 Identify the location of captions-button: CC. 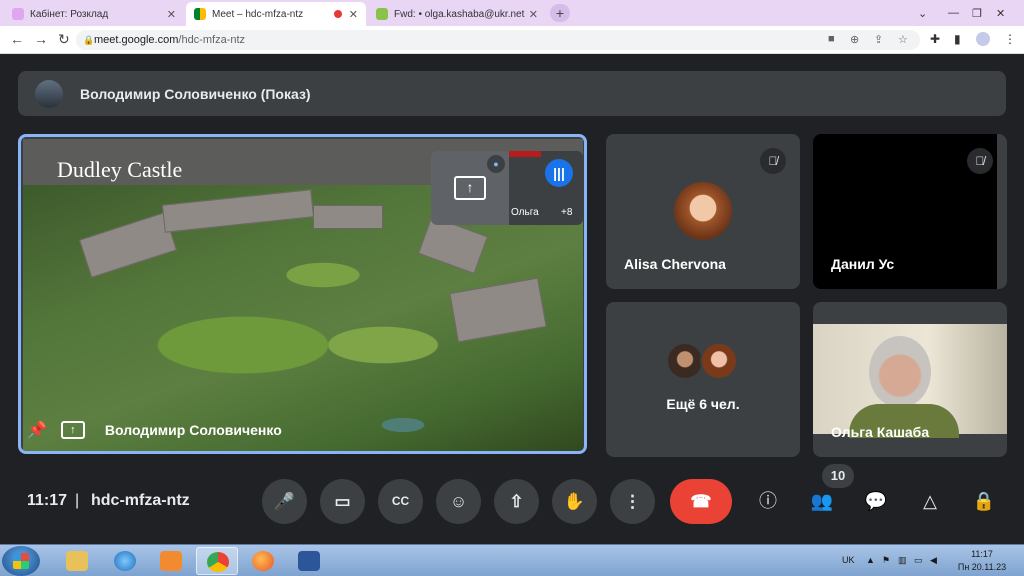
(400, 501).